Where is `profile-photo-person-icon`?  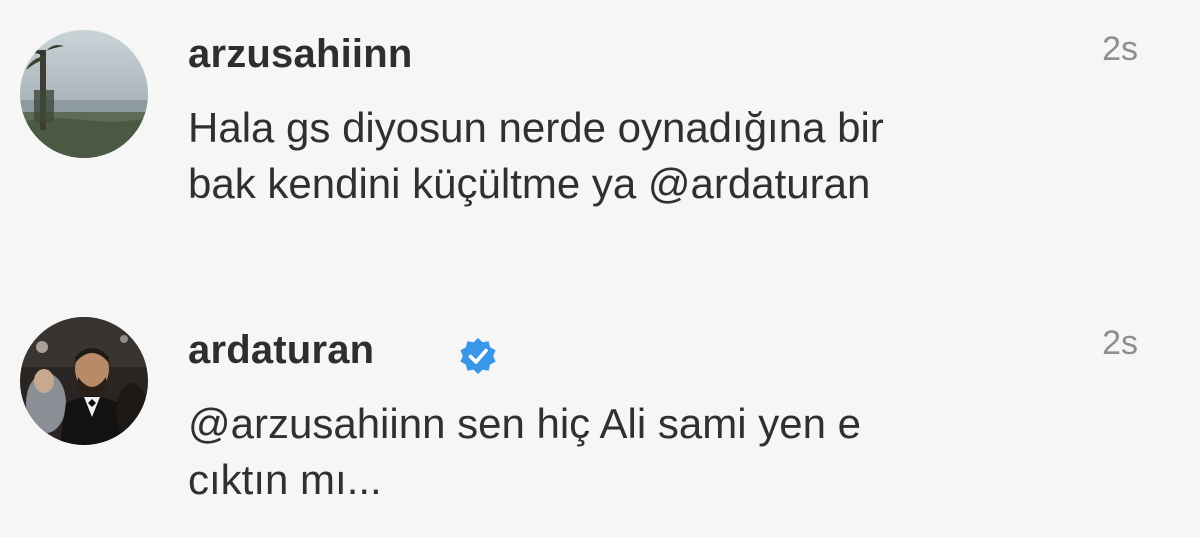
profile-photo-person-icon is located at coordinates (84, 381).